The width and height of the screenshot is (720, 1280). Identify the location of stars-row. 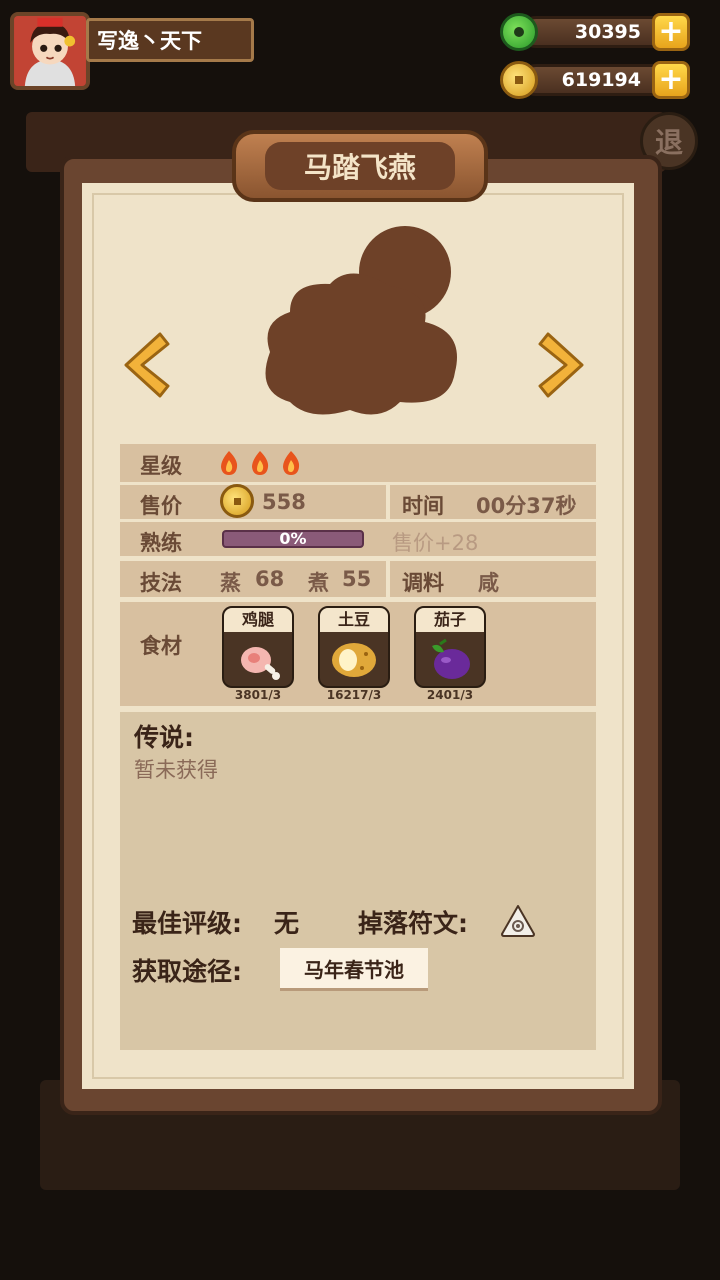
(358, 463).